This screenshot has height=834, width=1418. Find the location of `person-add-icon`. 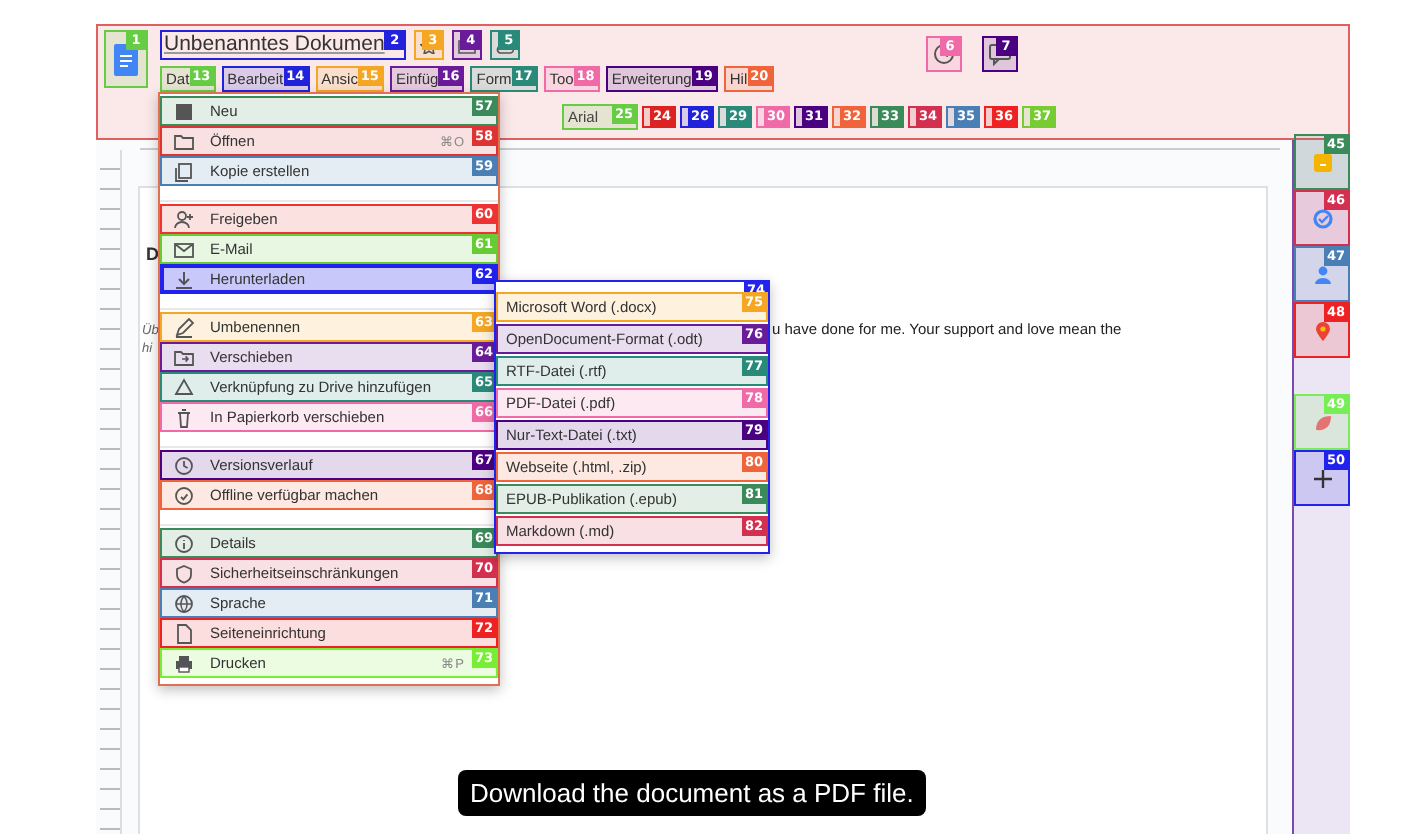

person-add-icon is located at coordinates (184, 219).